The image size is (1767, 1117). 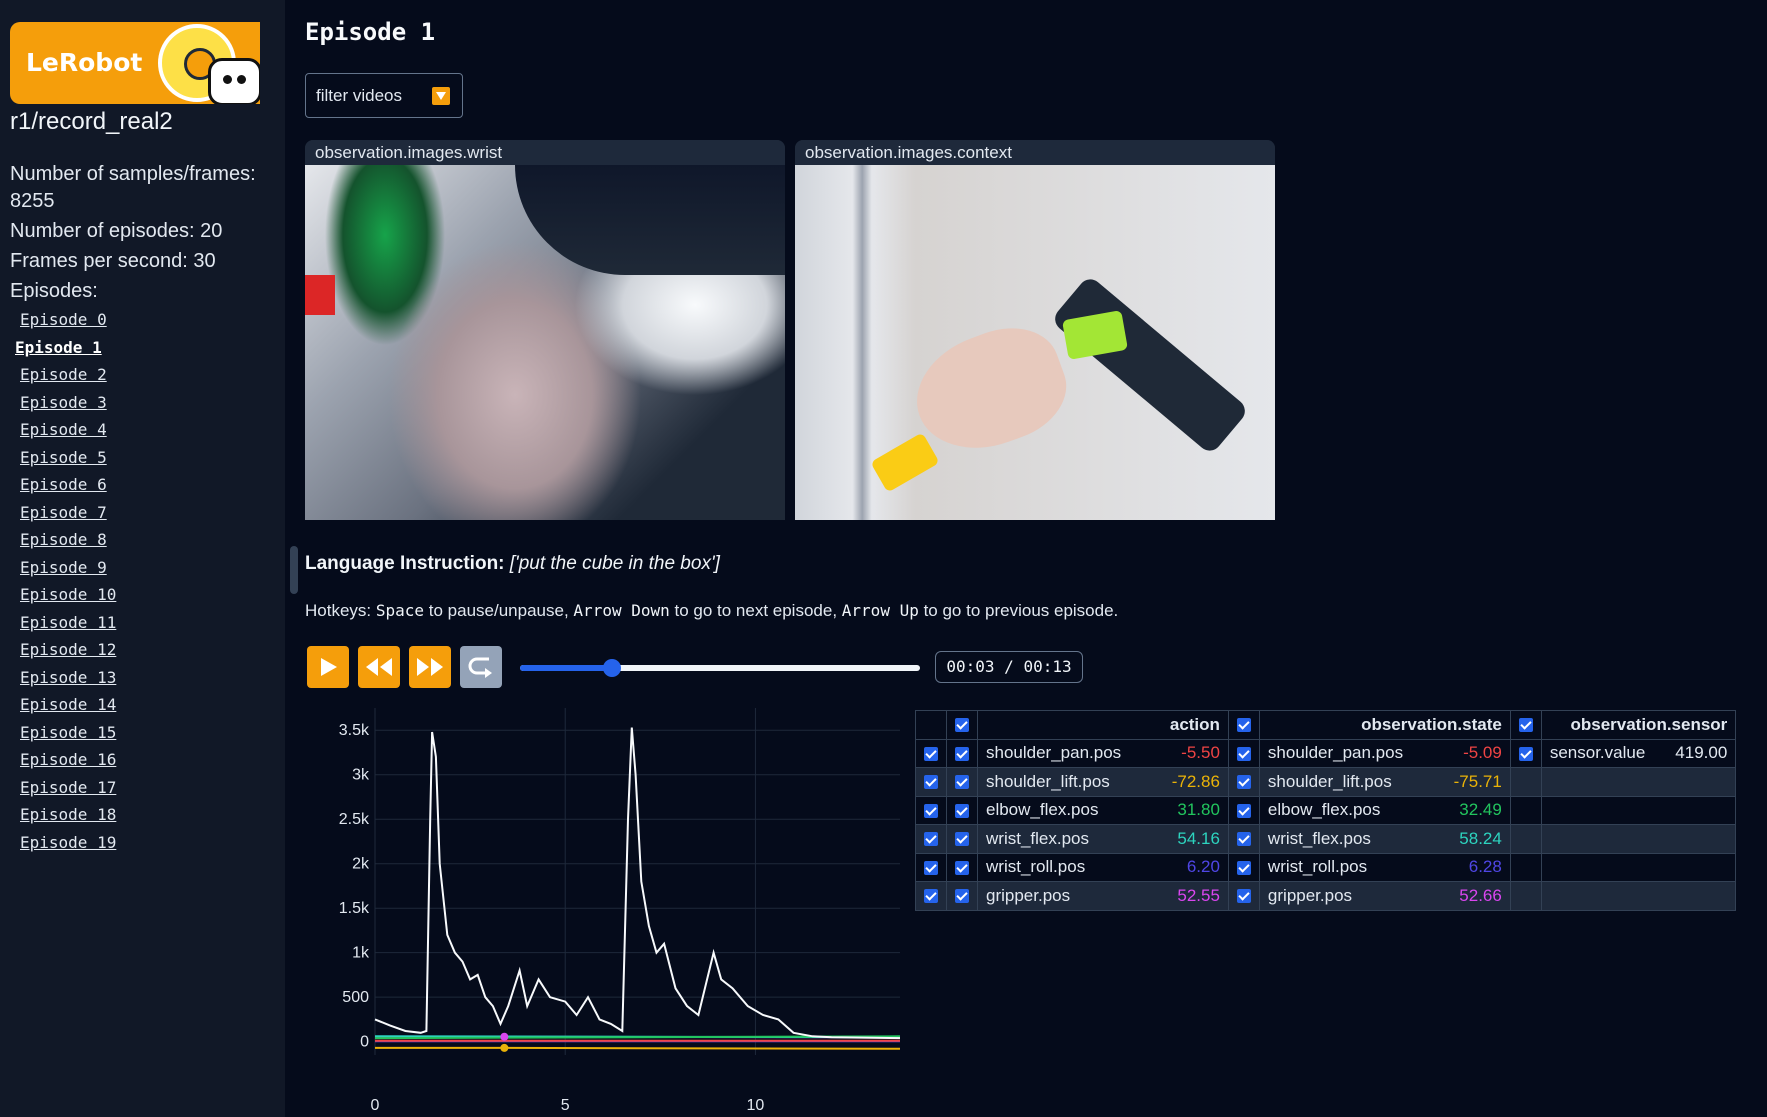 I want to click on table-row: wrist_flex.pos 54.16 wrist_flex.pos 58.24, so click(x=1326, y=839).